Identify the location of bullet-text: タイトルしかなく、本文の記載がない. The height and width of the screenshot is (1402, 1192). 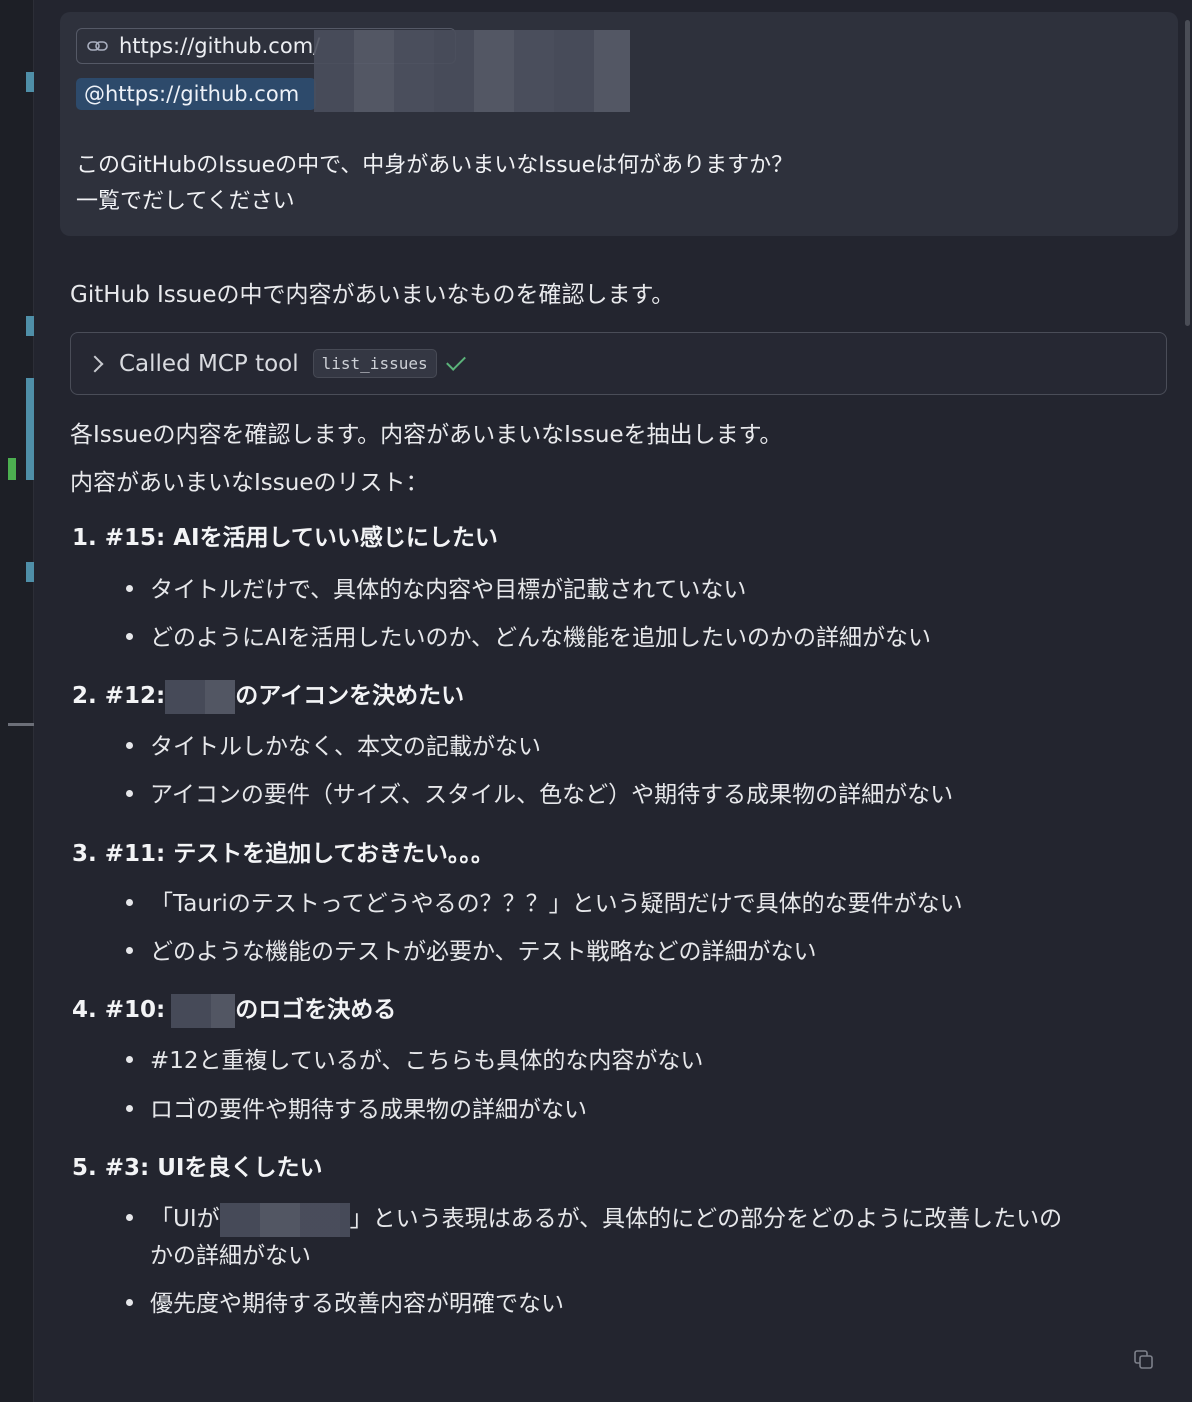
(345, 747).